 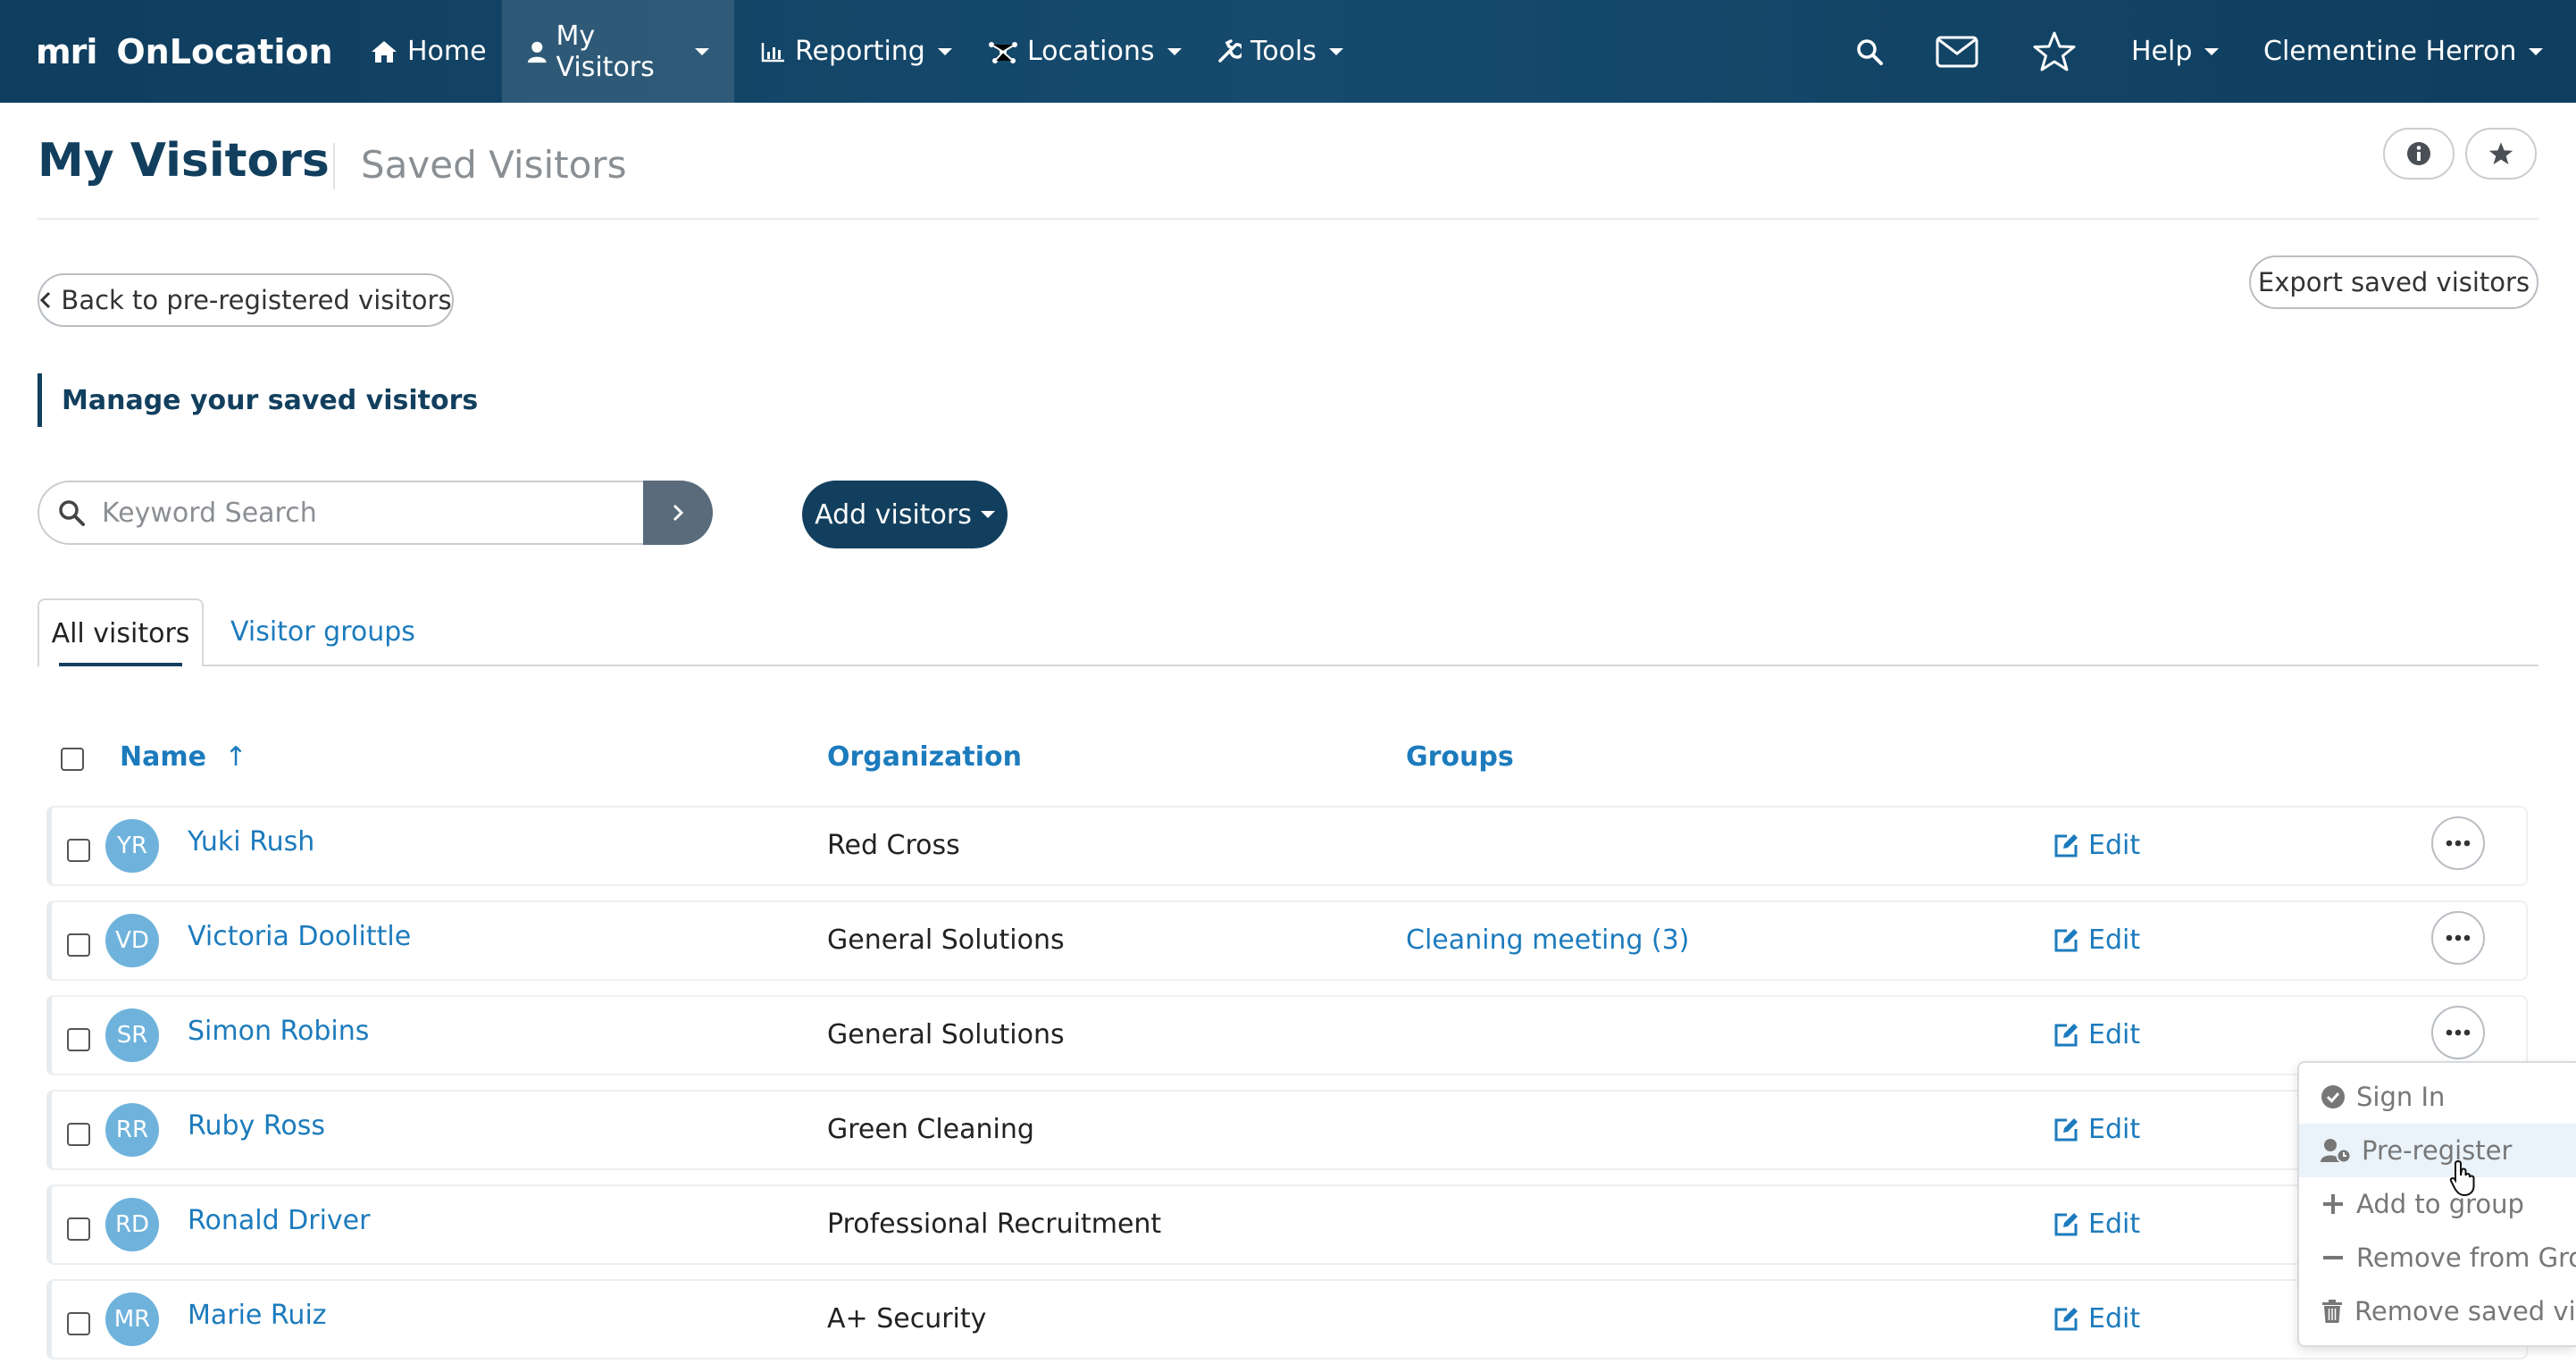 What do you see at coordinates (2333, 1257) in the screenshot?
I see `minus-icon` at bounding box center [2333, 1257].